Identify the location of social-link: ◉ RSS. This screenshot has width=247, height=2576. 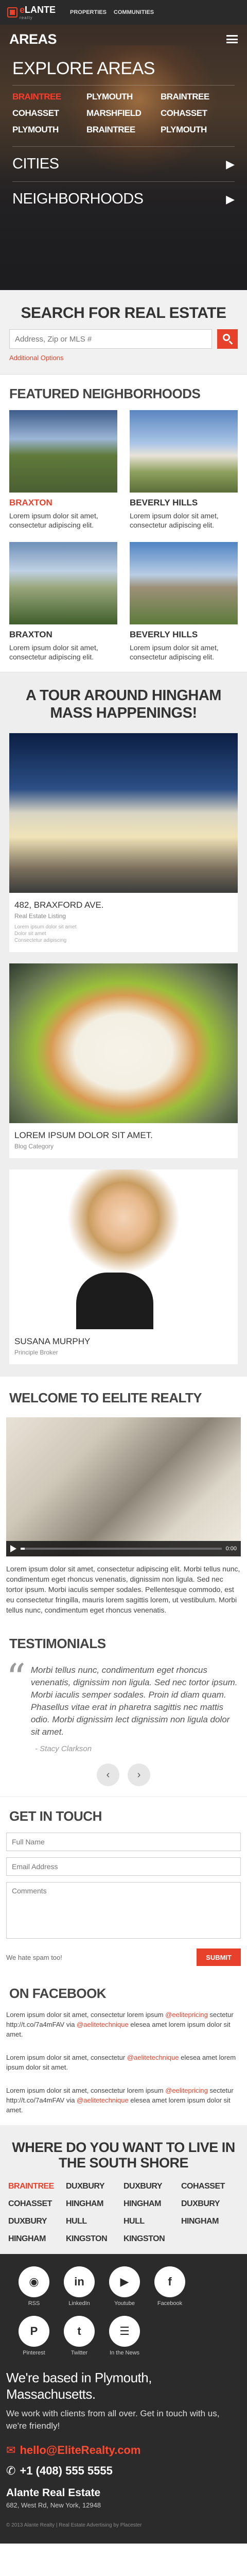
(34, 2286).